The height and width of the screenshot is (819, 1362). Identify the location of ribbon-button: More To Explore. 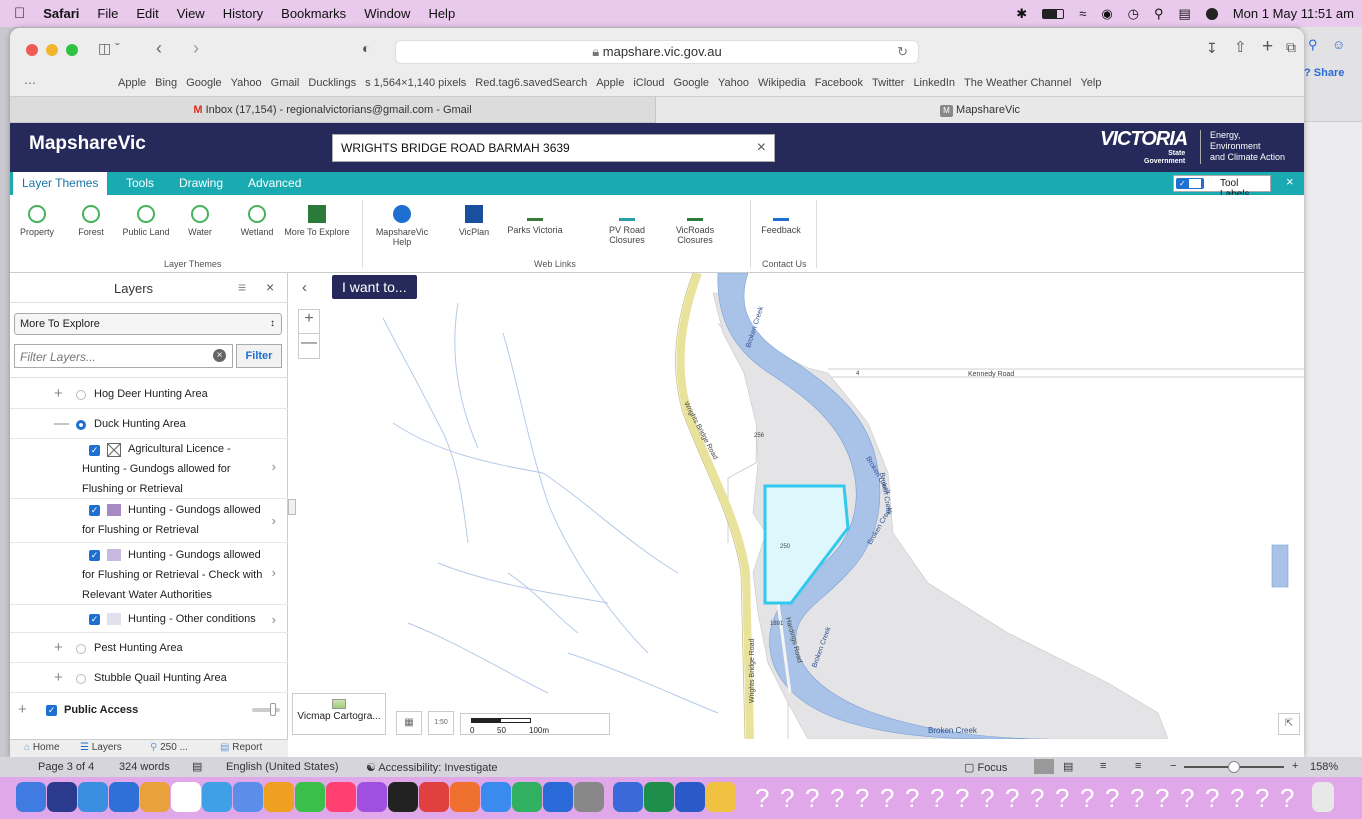
(317, 221).